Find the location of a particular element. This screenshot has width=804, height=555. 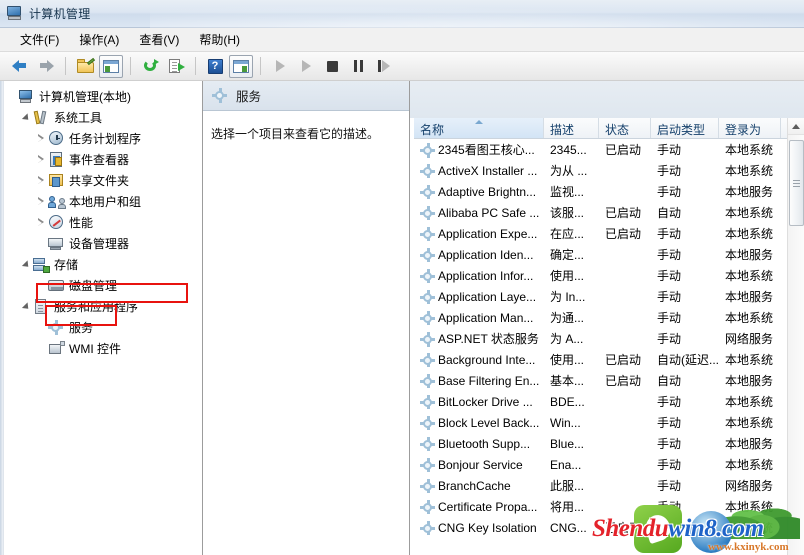

computer-icon is located at coordinates (26, 97).